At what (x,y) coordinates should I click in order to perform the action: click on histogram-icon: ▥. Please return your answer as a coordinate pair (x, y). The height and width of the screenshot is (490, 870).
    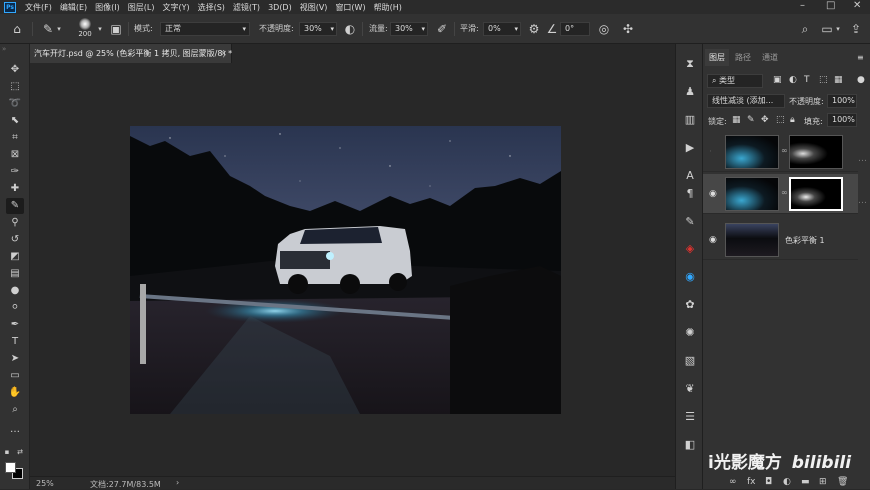
    Looking at the image, I should click on (690, 120).